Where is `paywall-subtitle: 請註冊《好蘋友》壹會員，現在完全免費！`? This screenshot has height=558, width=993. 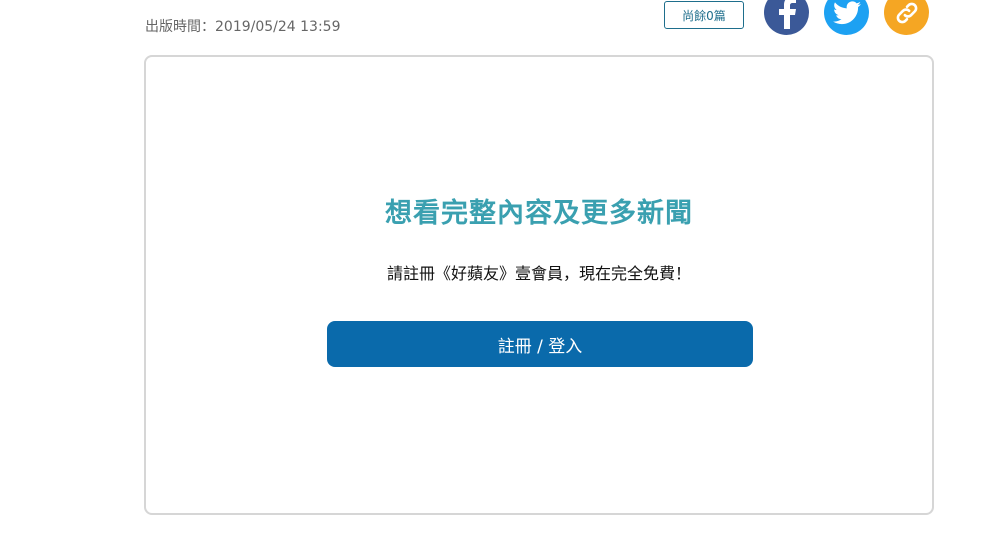 paywall-subtitle: 請註冊《好蘋友》壹會員，現在完全免費！ is located at coordinates (538, 273).